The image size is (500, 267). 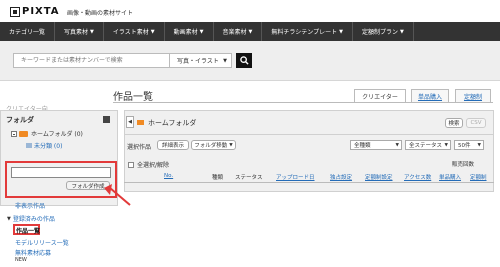 What do you see at coordinates (28, 230) in the screenshot?
I see `sidebar-item-works-list: 作品一覧` at bounding box center [28, 230].